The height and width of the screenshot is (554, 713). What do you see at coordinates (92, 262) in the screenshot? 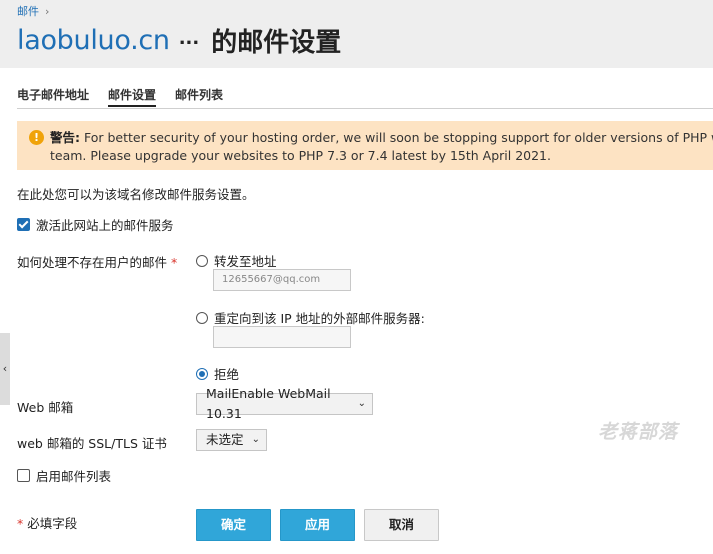
I see `nonexistent-user-label-text: 如何处理不存在用户的邮件` at bounding box center [92, 262].